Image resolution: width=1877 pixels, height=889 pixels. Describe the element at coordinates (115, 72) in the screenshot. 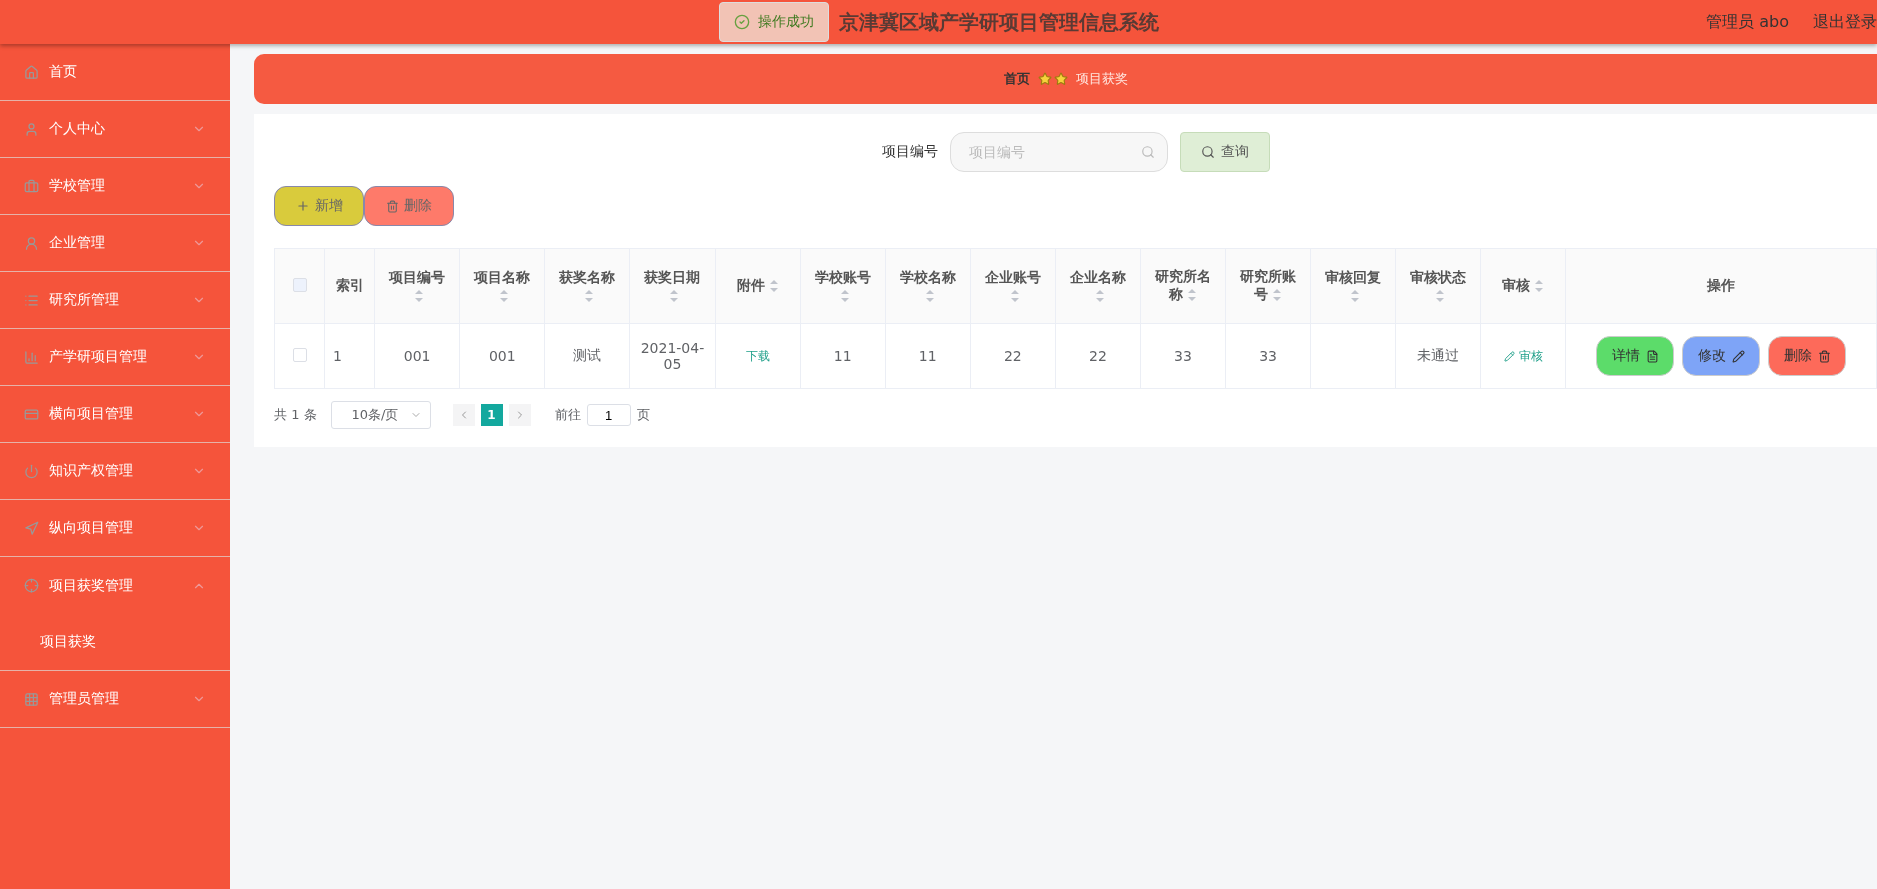

I see `sidebar-item: 首页` at that location.